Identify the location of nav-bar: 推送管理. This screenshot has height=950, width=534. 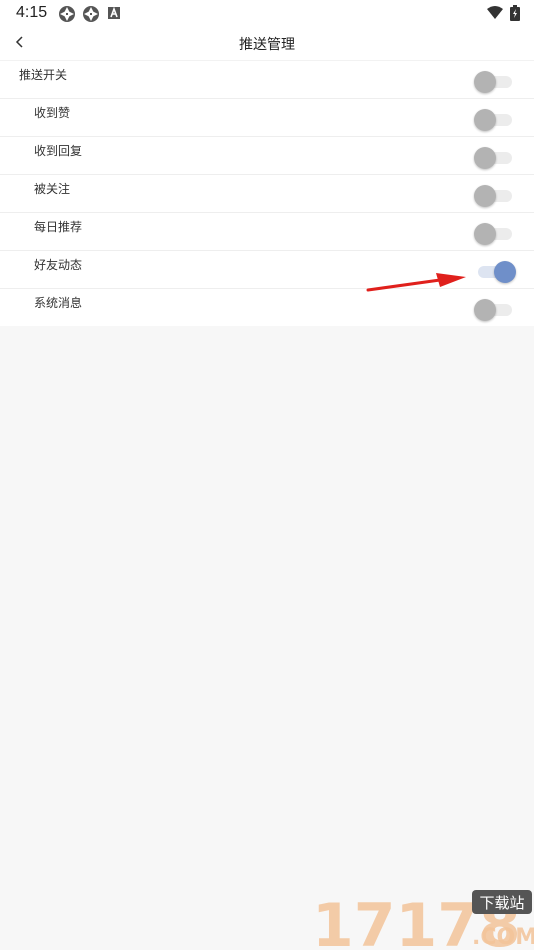
(267, 44).